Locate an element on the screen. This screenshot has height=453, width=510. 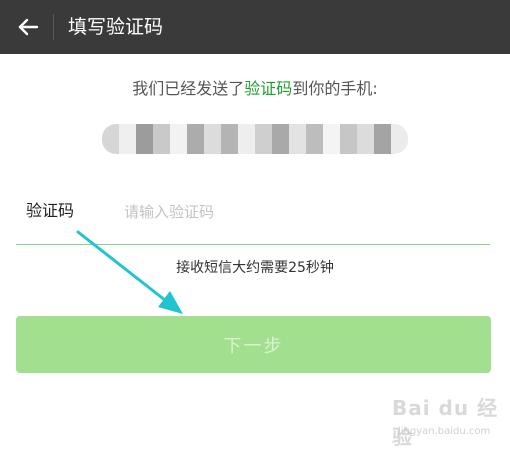
back-button is located at coordinates (28, 27).